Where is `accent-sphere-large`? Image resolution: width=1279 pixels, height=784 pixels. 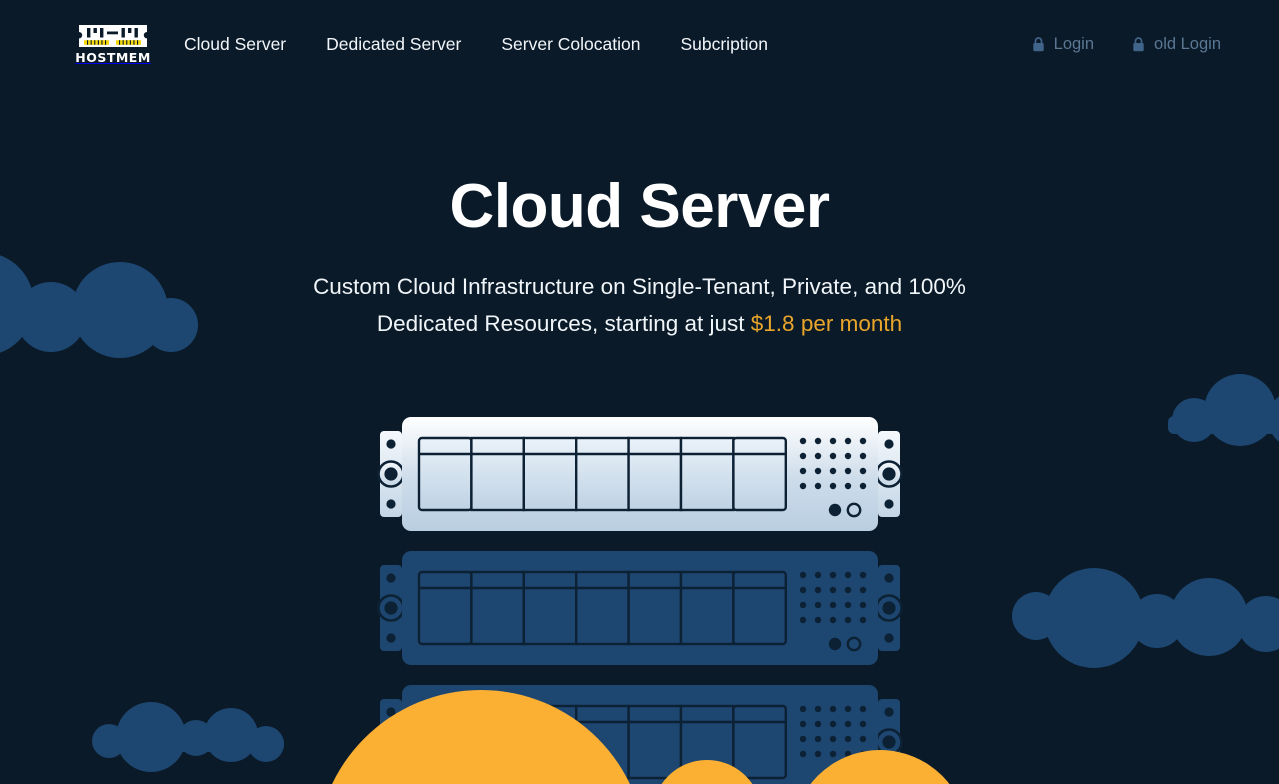
accent-sphere-large is located at coordinates (481, 737).